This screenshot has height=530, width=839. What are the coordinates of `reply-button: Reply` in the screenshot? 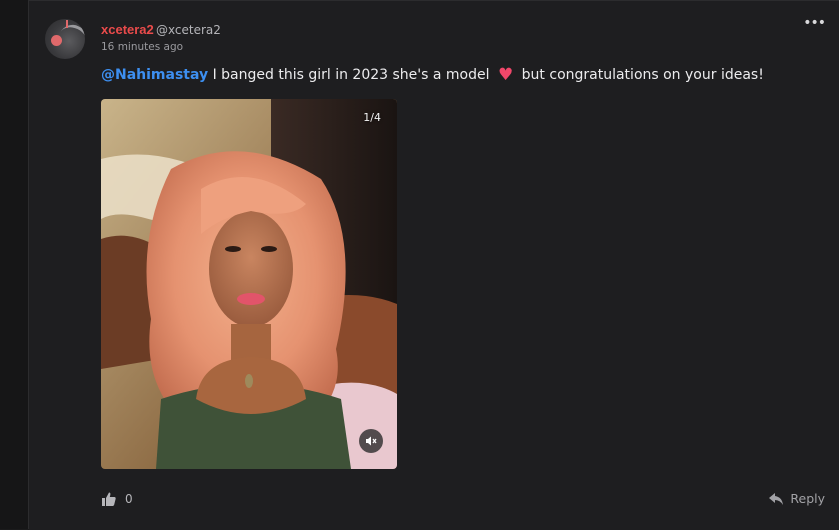 It's located at (796, 498).